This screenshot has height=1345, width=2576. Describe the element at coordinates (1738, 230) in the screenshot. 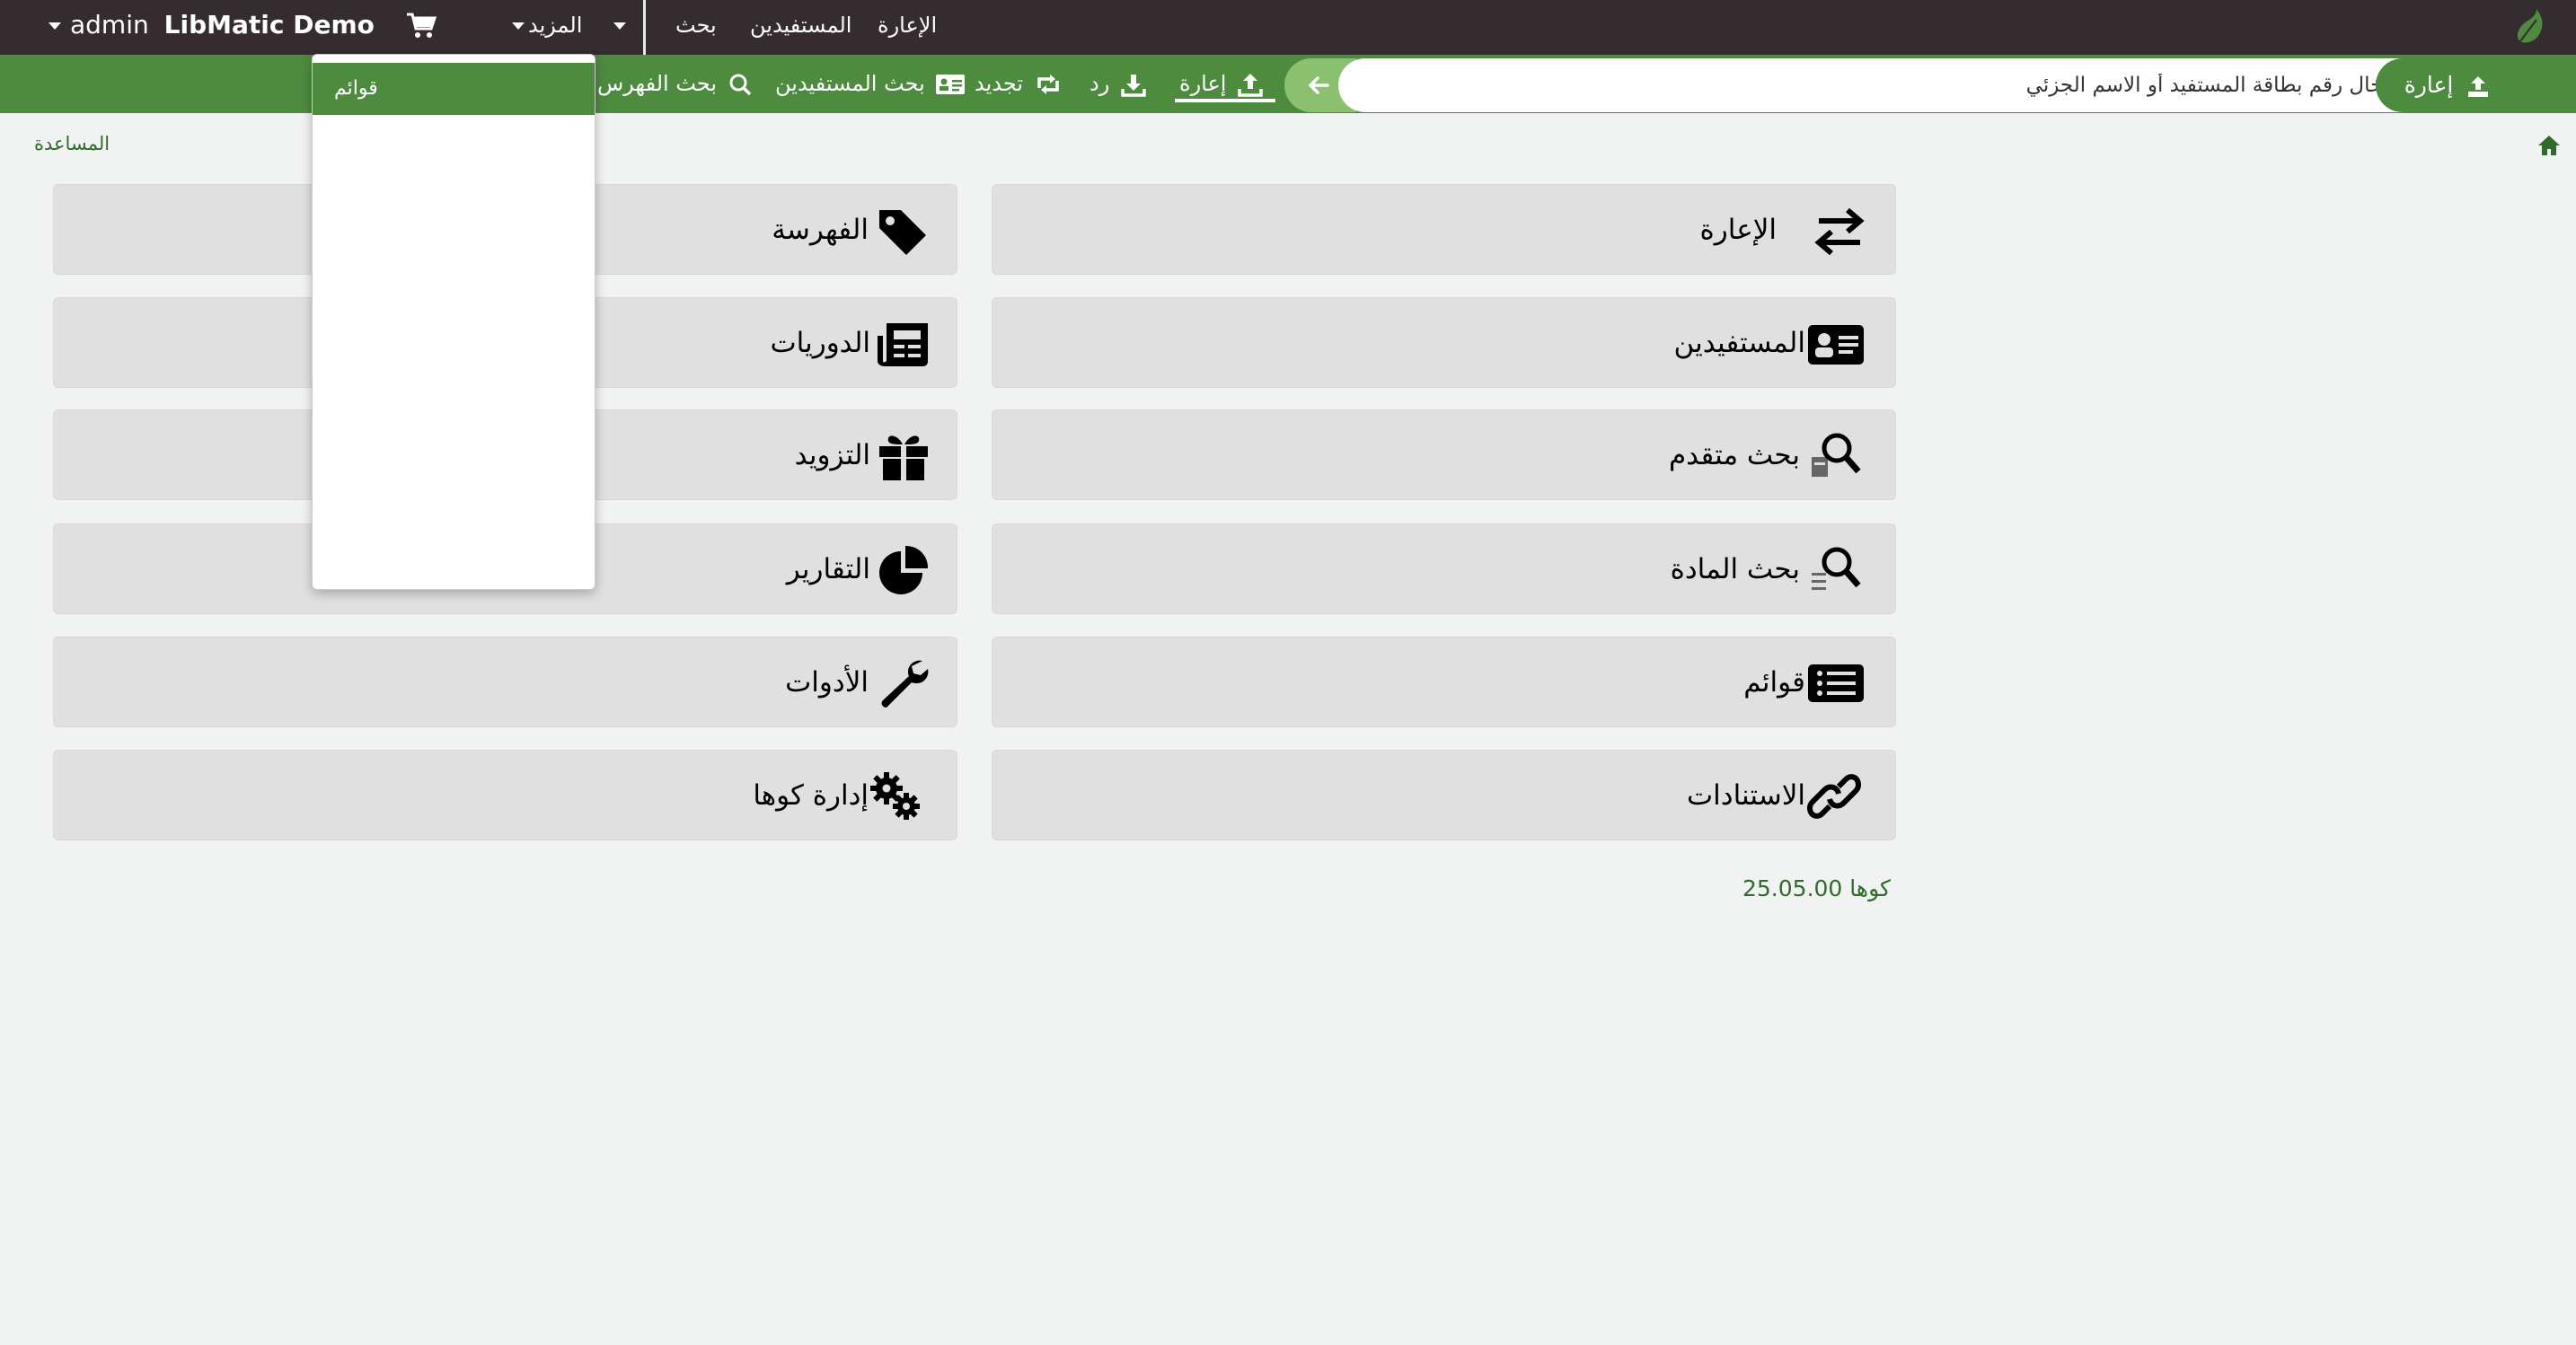

I see `tile-circulation-label: الإعارة` at that location.